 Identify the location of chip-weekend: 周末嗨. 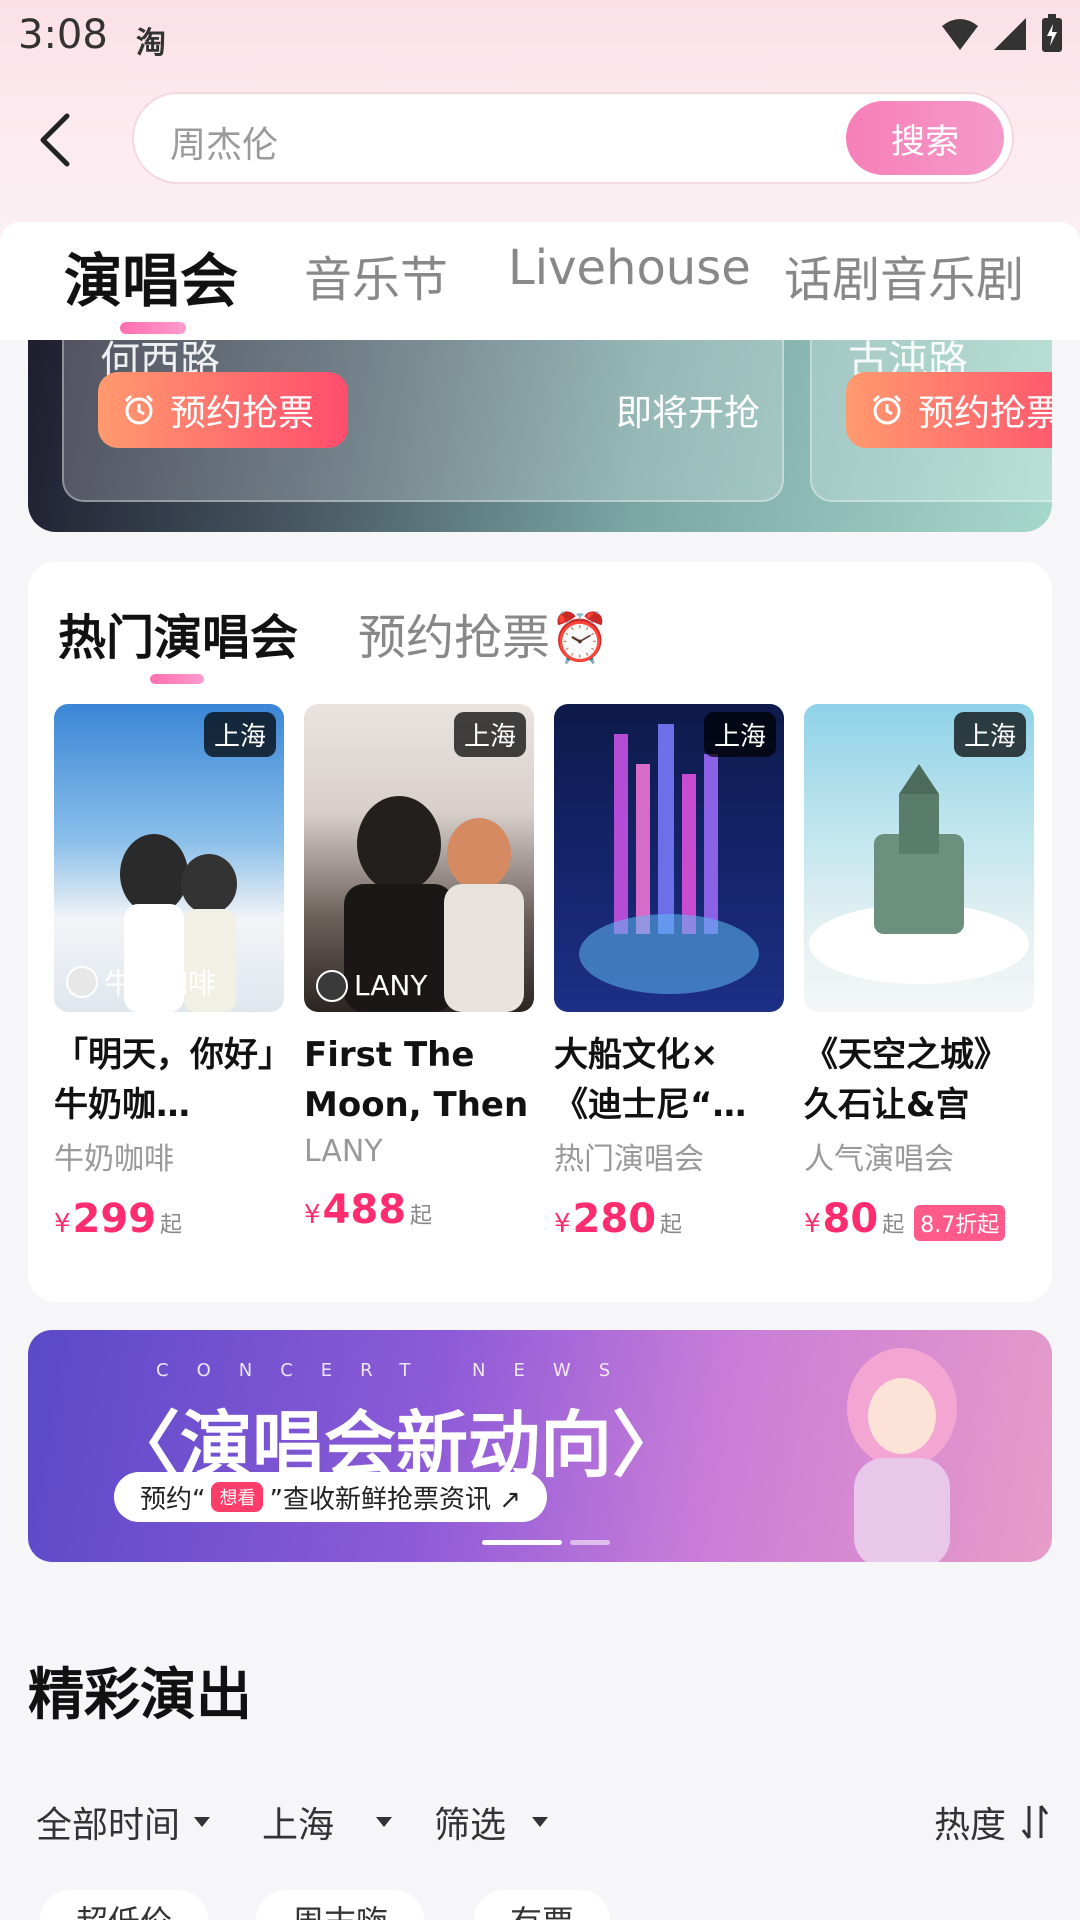
(340, 1905).